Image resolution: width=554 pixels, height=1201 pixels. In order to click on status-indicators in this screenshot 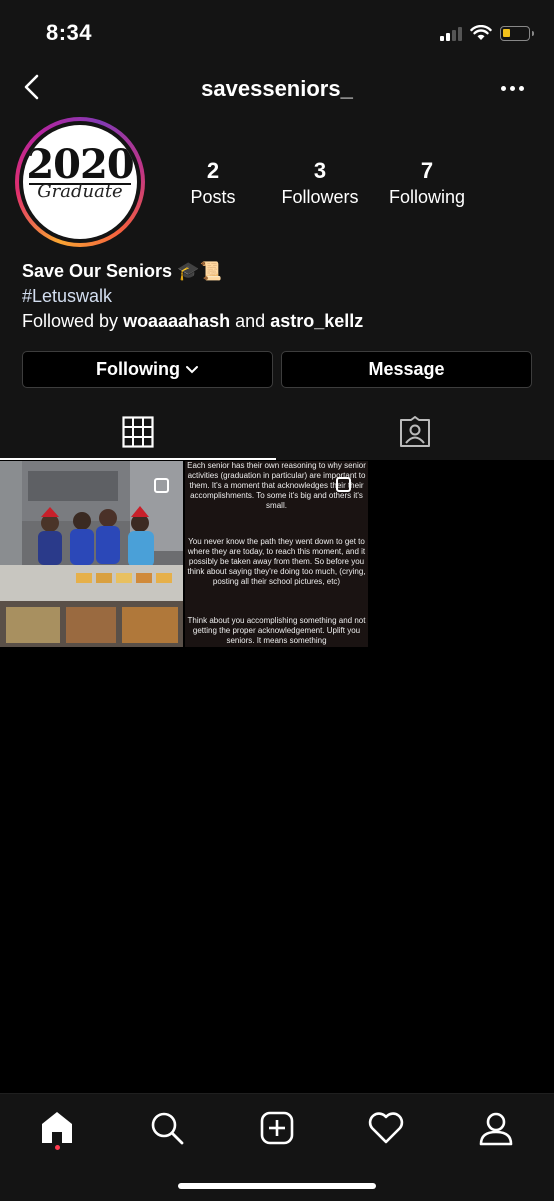, I will do `click(487, 33)`.